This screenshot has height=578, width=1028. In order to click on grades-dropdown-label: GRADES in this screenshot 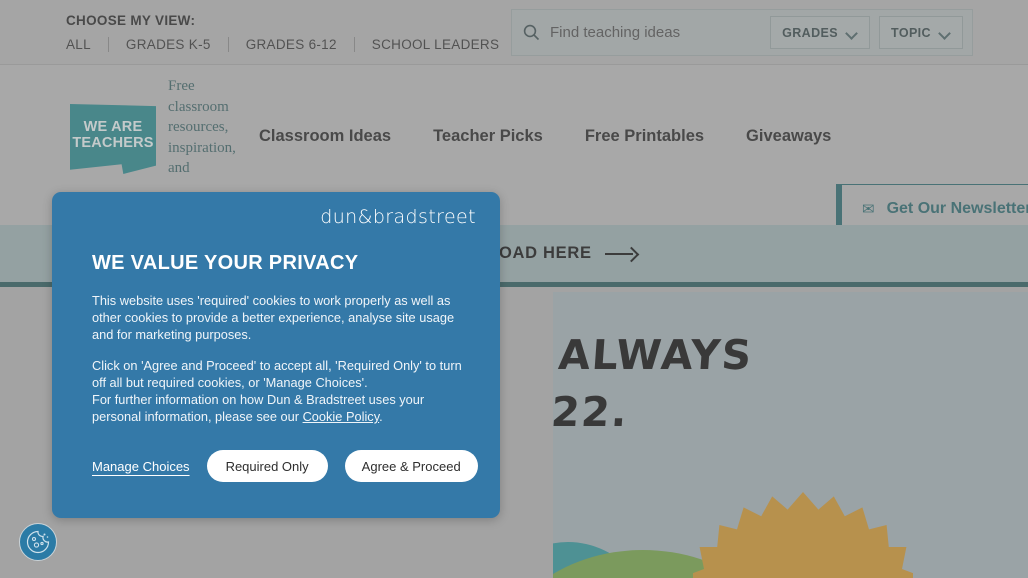, I will do `click(810, 32)`.